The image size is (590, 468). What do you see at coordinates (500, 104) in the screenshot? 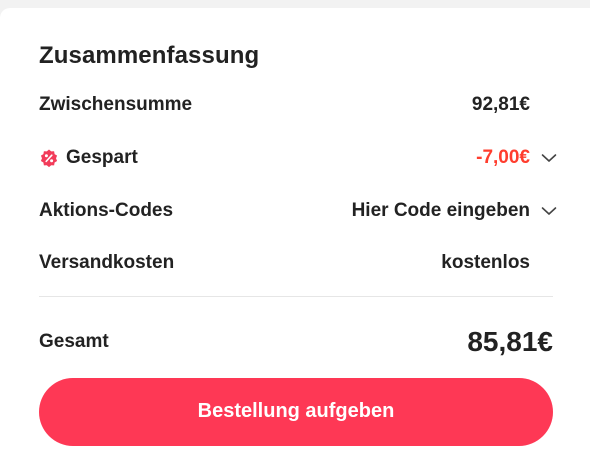
I see `subtotal-value: 92,81€` at bounding box center [500, 104].